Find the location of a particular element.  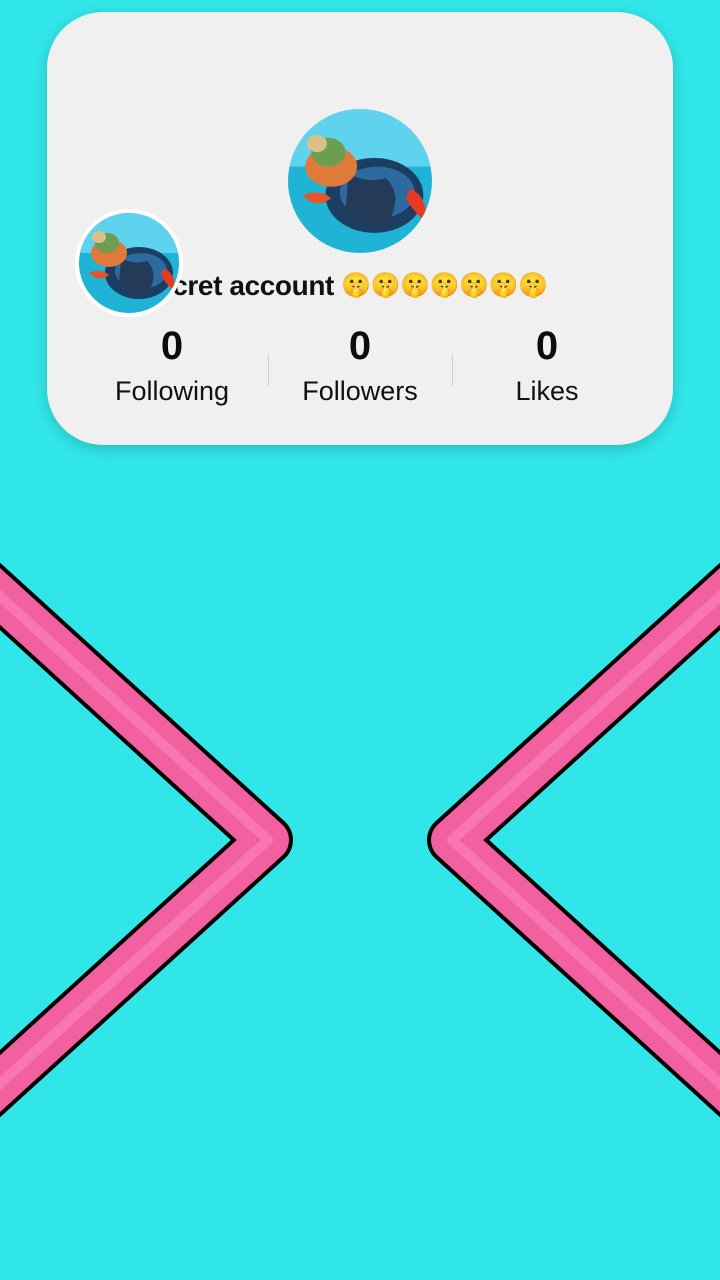

stat-following: 0 Following is located at coordinates (172, 365).